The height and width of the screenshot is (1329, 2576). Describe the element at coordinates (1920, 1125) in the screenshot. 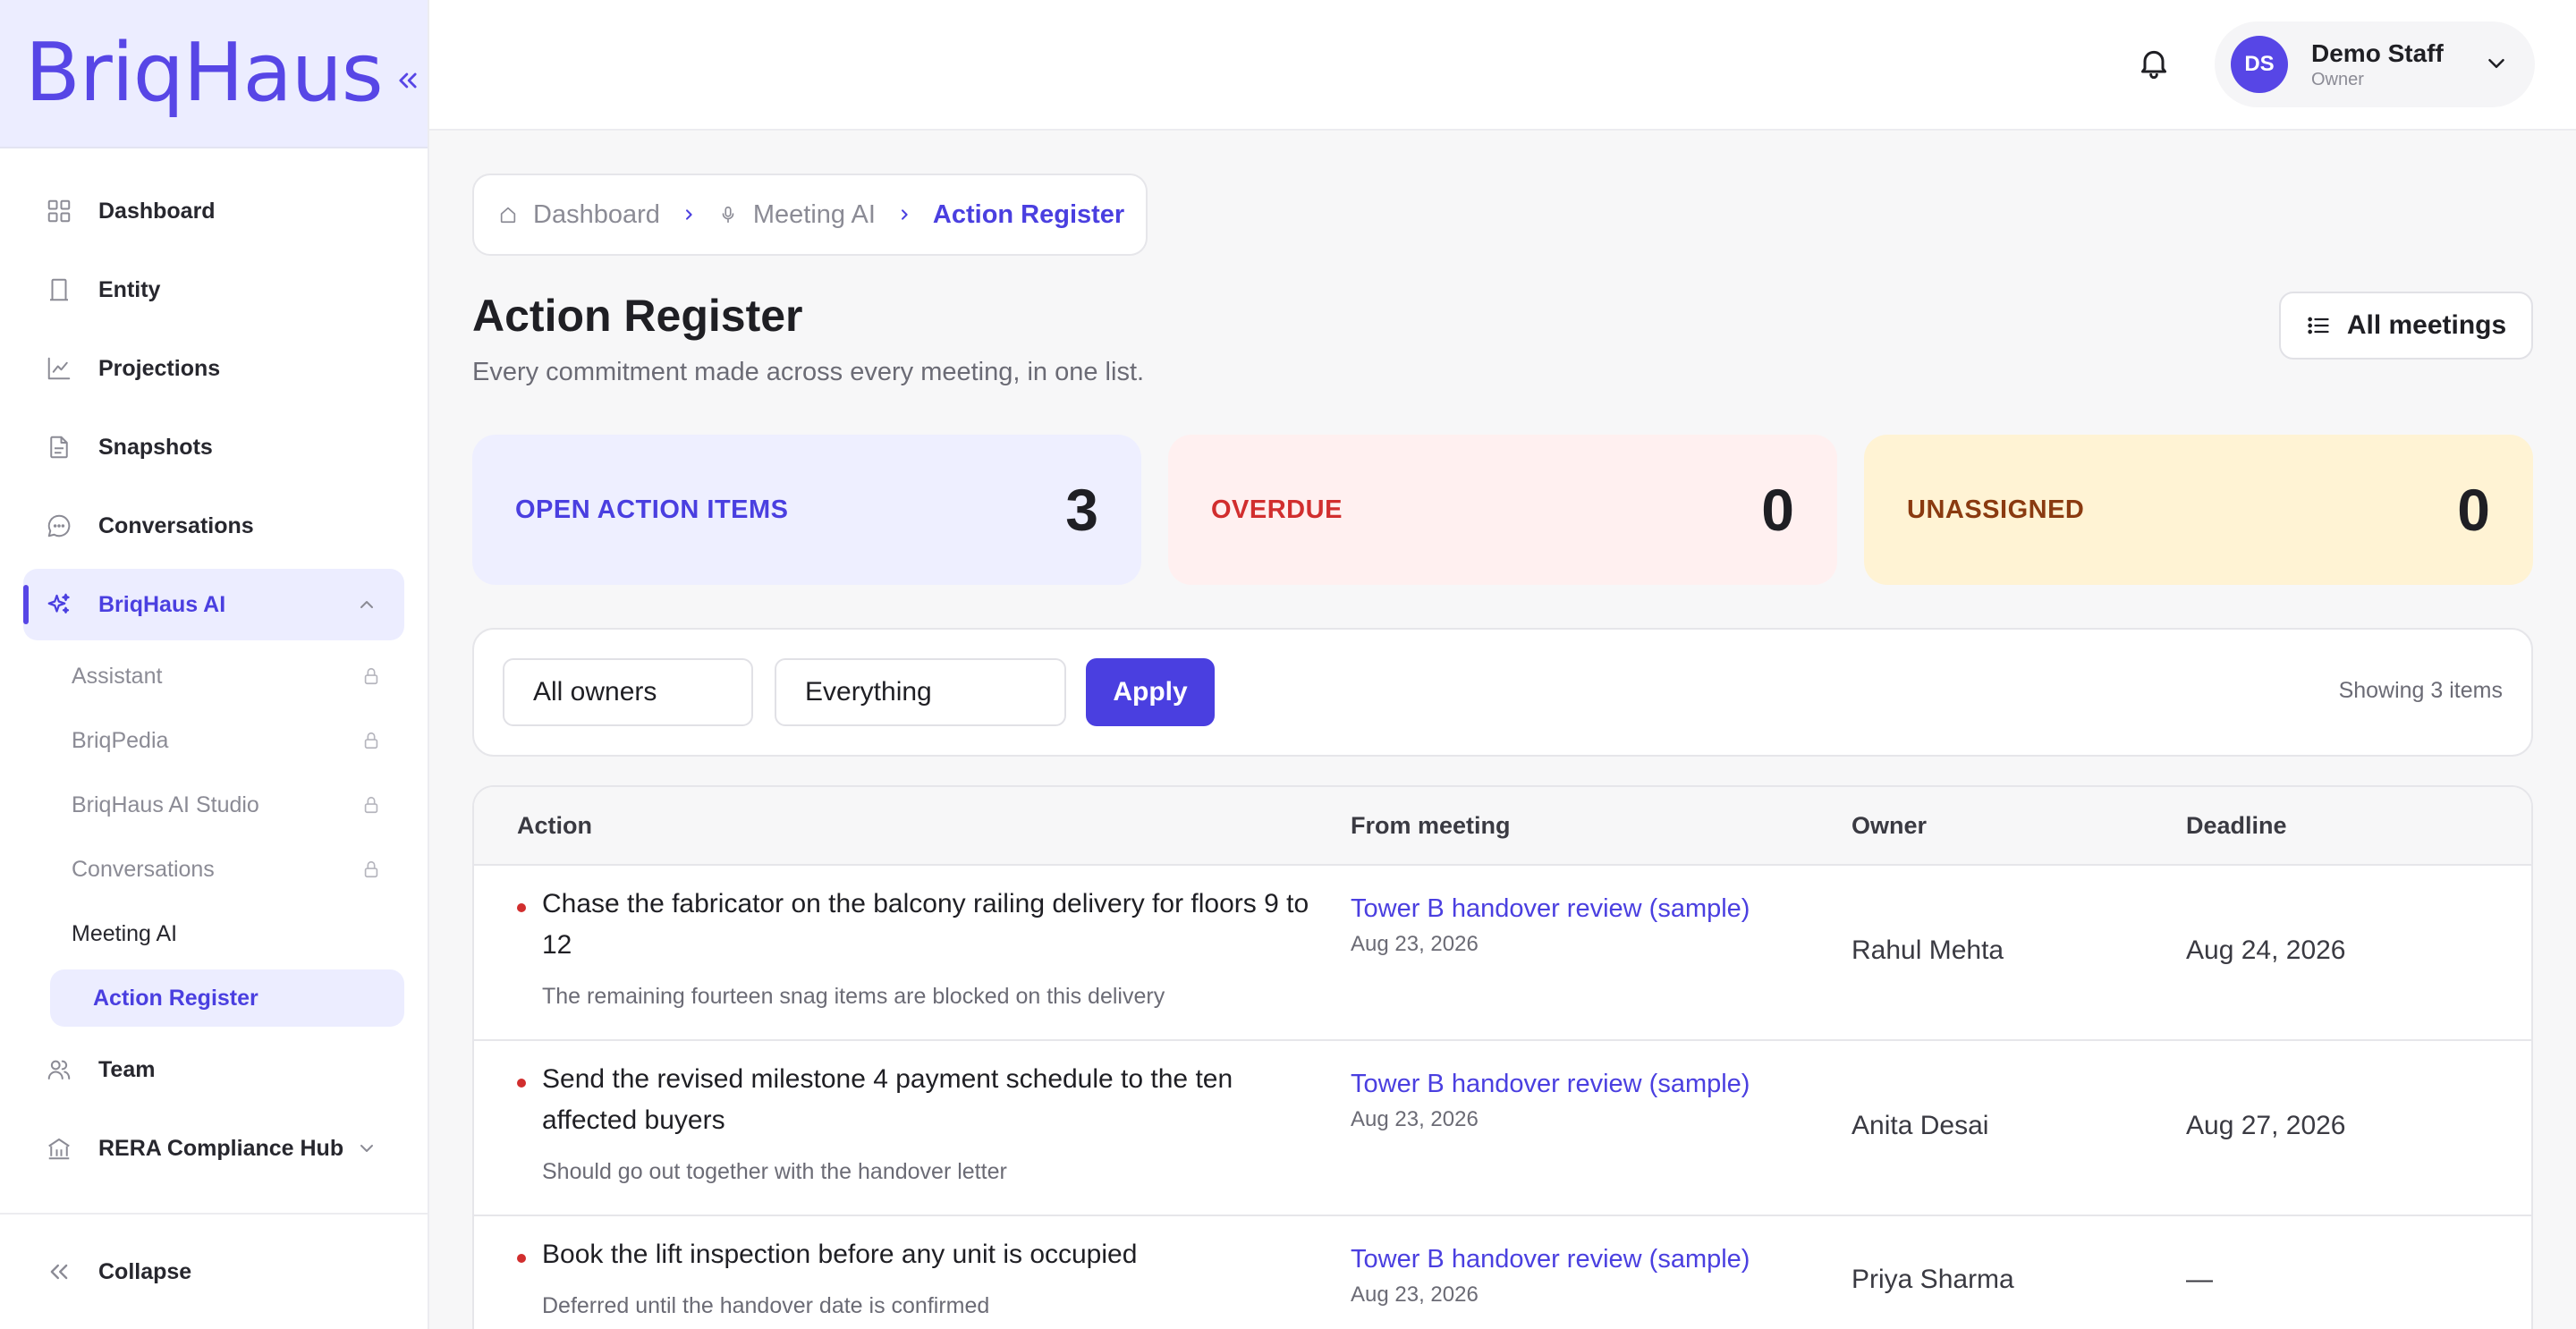

I see `owner-cell: Anita Desai` at that location.